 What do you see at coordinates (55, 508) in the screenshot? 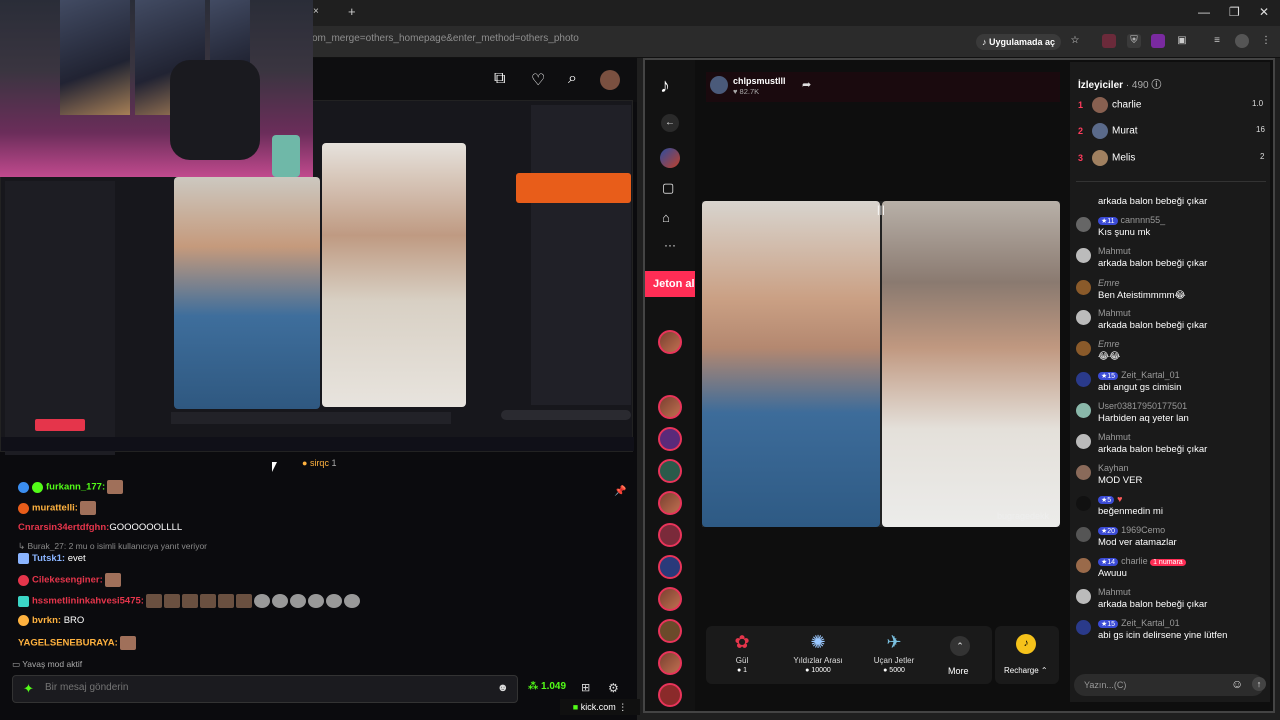
I see `chat-user: murattelli:` at bounding box center [55, 508].